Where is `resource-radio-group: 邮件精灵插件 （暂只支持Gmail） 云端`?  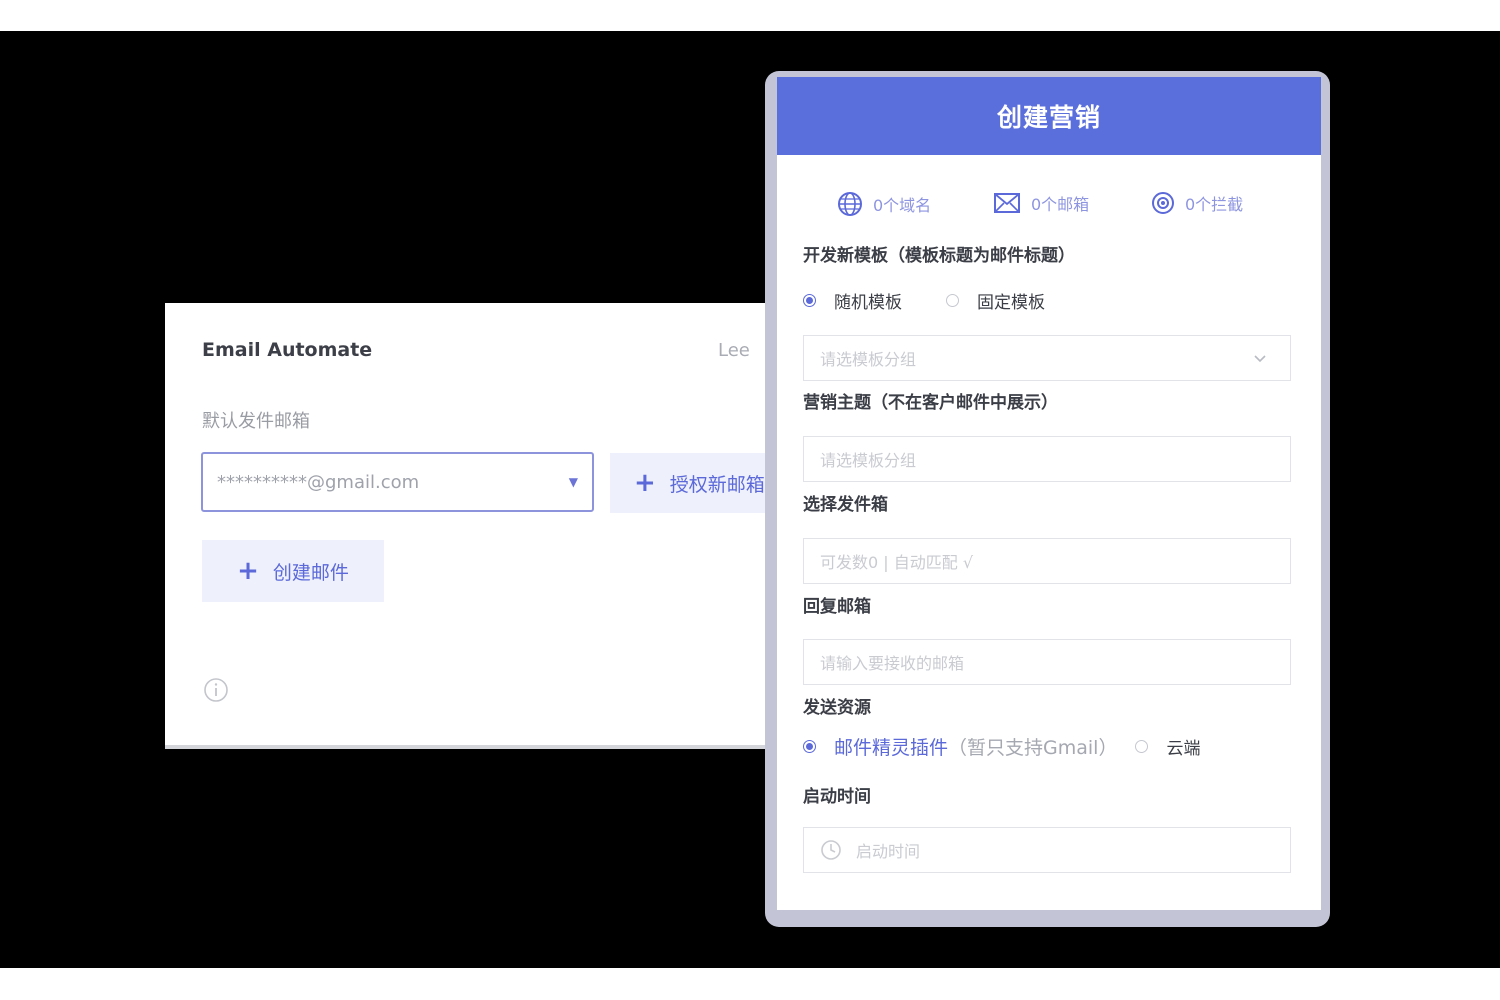 resource-radio-group: 邮件精灵插件 （暂只支持Gmail） 云端 is located at coordinates (1001, 746).